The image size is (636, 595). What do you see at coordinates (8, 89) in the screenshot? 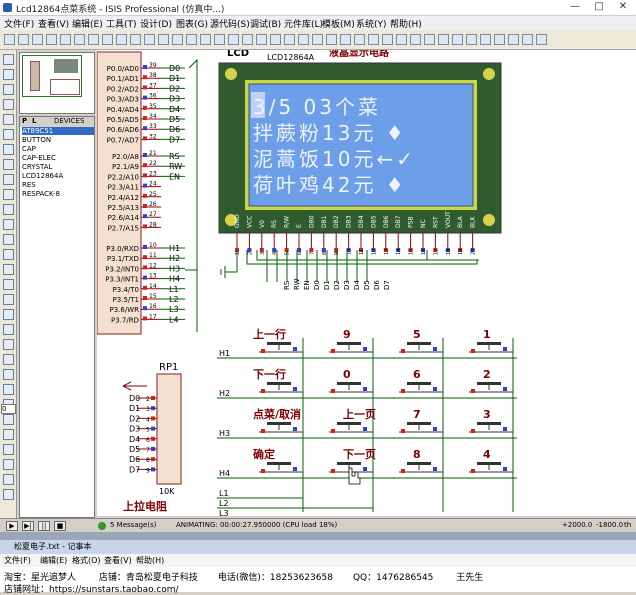
I see `mode-tool-3-icon` at bounding box center [8, 89].